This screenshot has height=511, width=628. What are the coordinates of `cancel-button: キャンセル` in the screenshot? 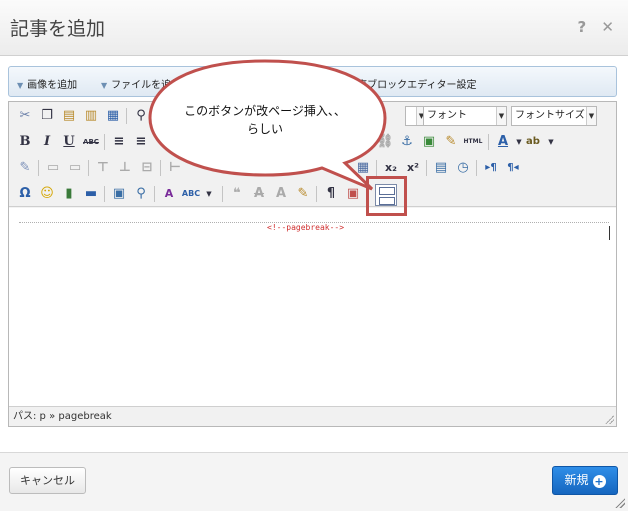 It's located at (47, 480).